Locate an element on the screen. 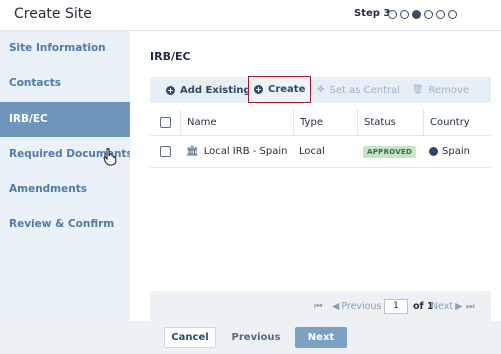  sidebar-item-irb-ec: IRB/EC is located at coordinates (65, 119).